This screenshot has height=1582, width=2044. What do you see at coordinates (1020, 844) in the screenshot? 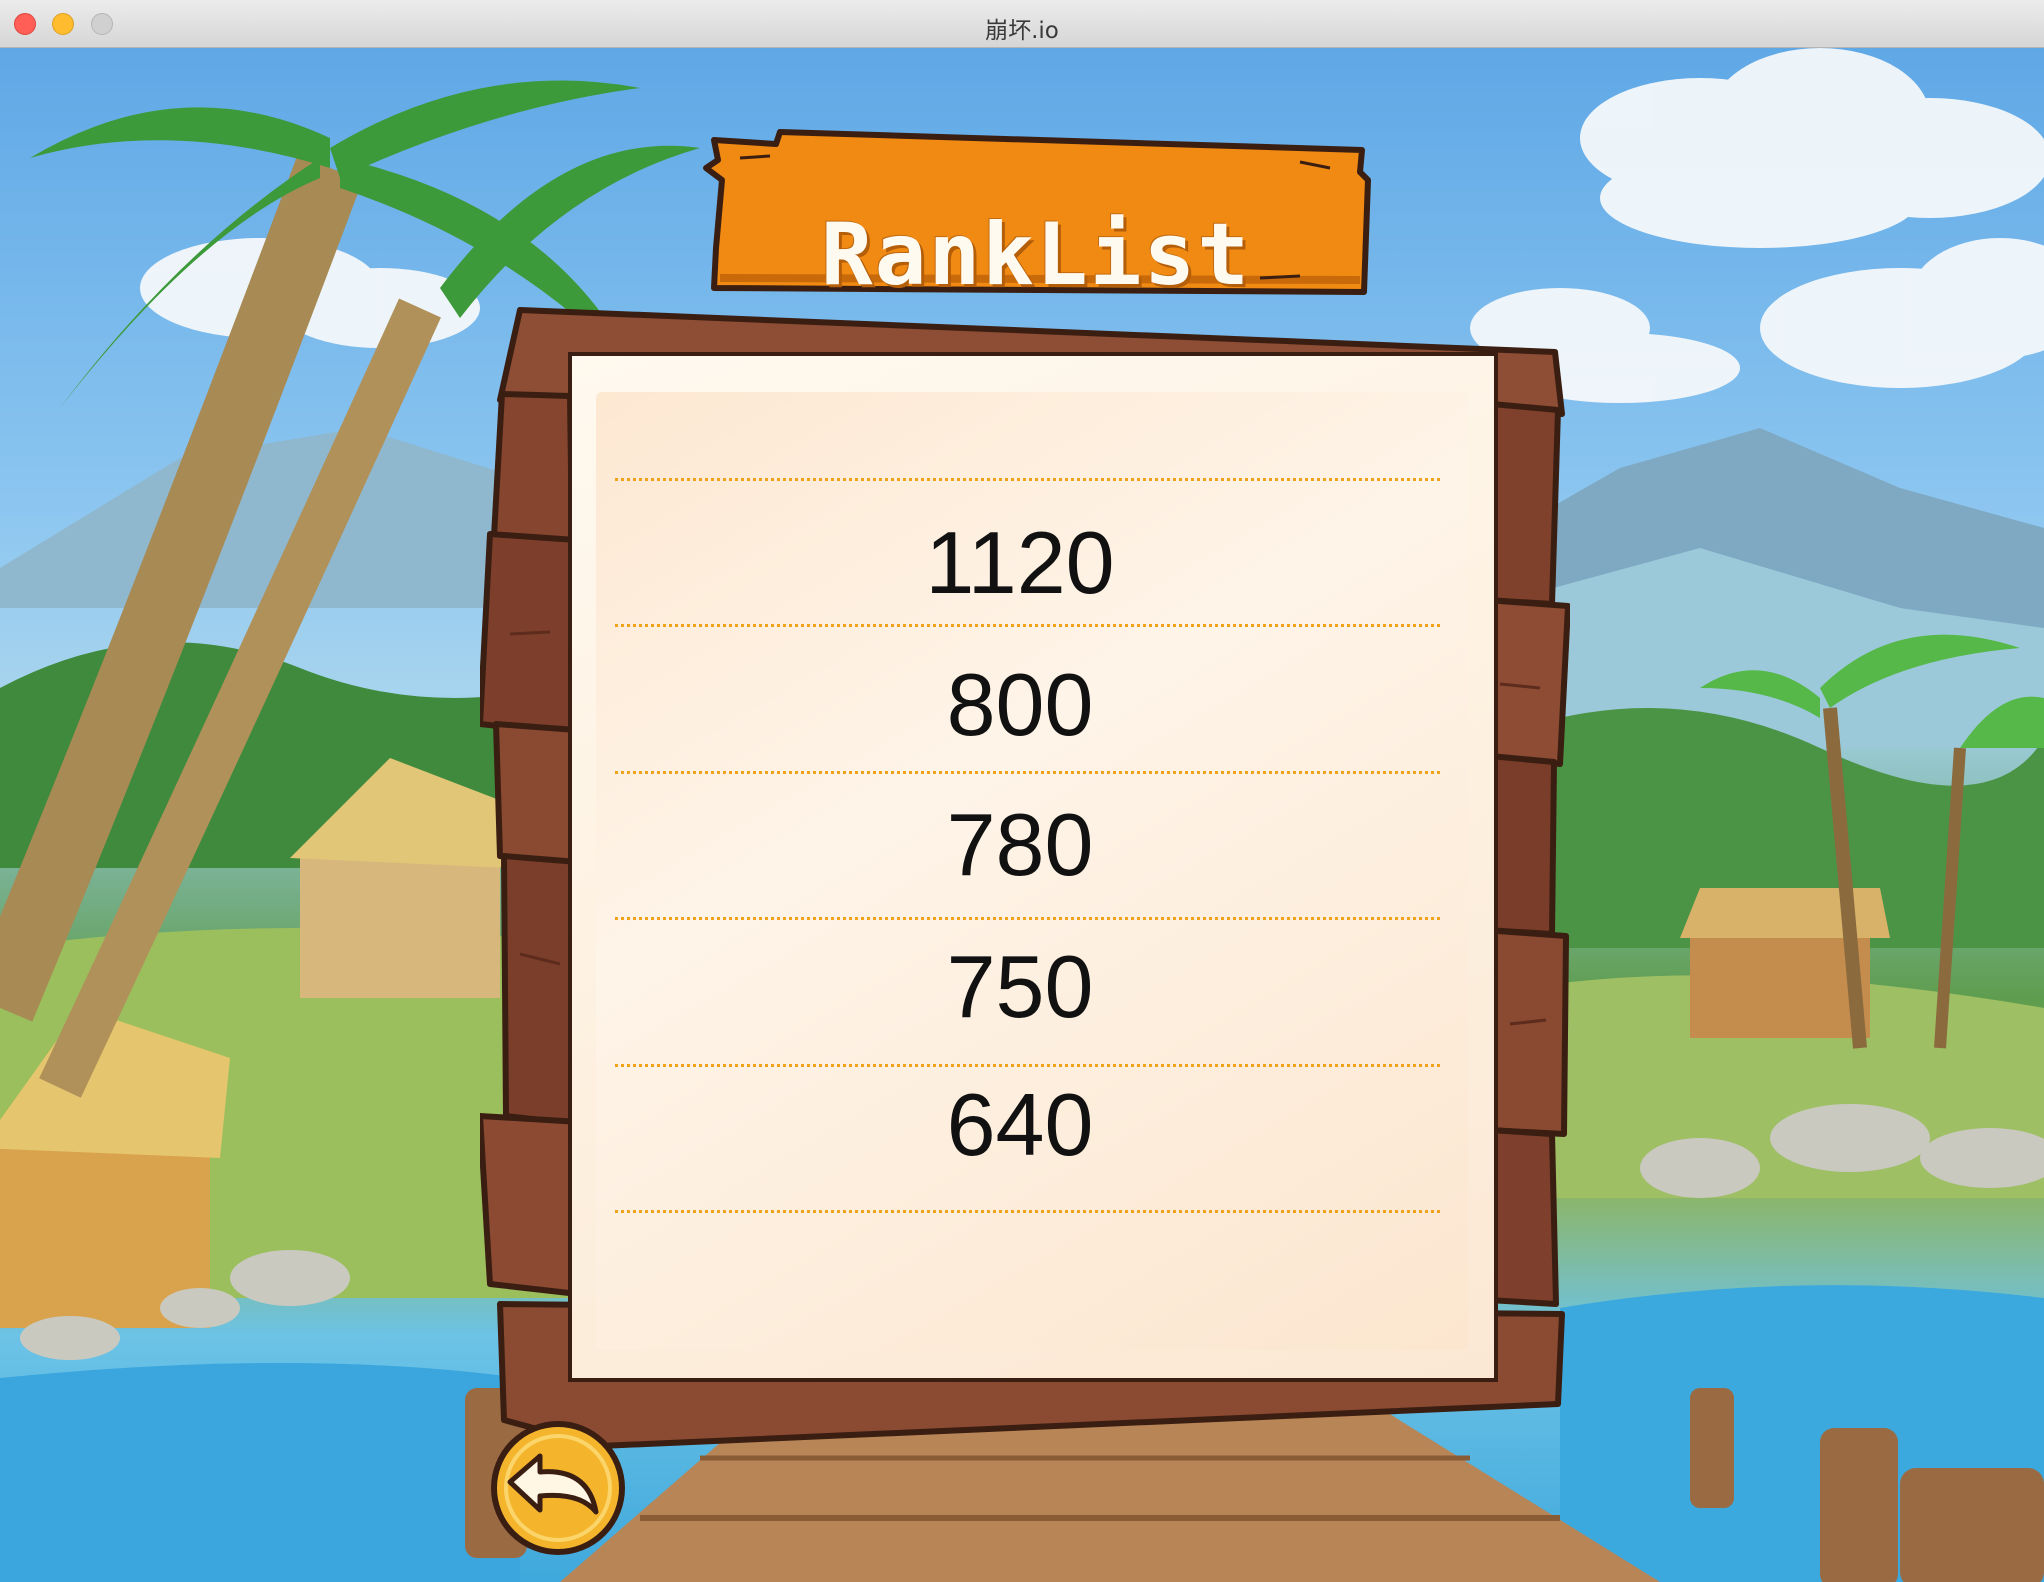
I see `rank-score: 780` at bounding box center [1020, 844].